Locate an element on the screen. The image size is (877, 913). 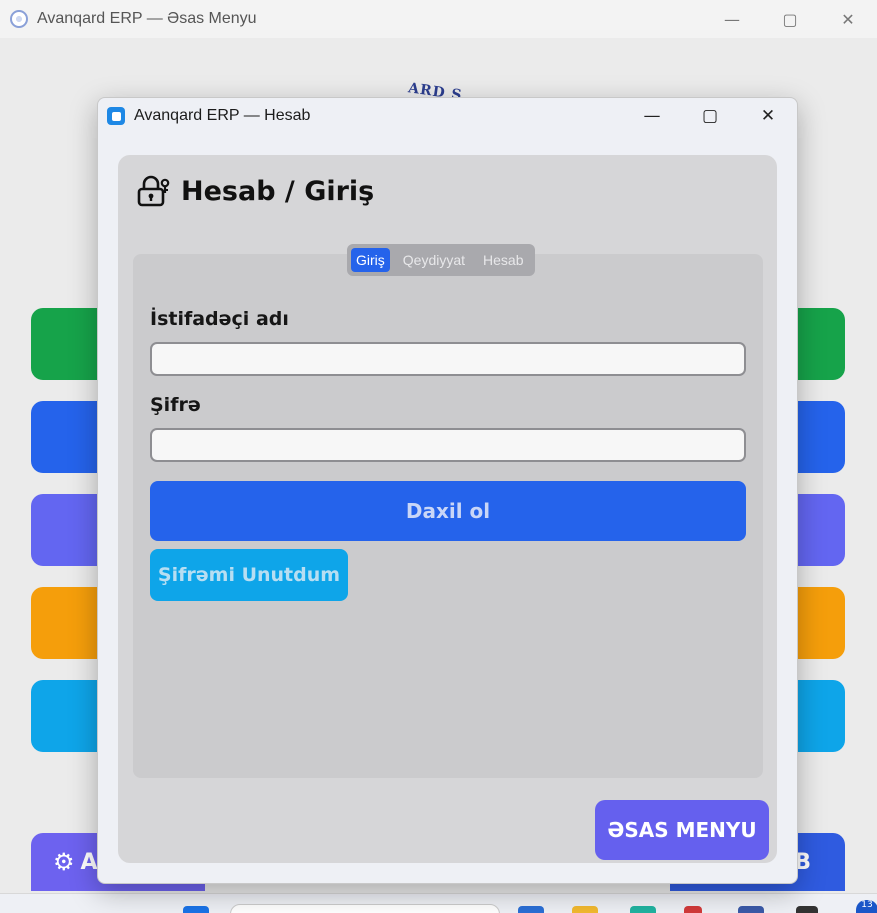
panel-header: Hesab / Giriş is located at coordinates (255, 191).